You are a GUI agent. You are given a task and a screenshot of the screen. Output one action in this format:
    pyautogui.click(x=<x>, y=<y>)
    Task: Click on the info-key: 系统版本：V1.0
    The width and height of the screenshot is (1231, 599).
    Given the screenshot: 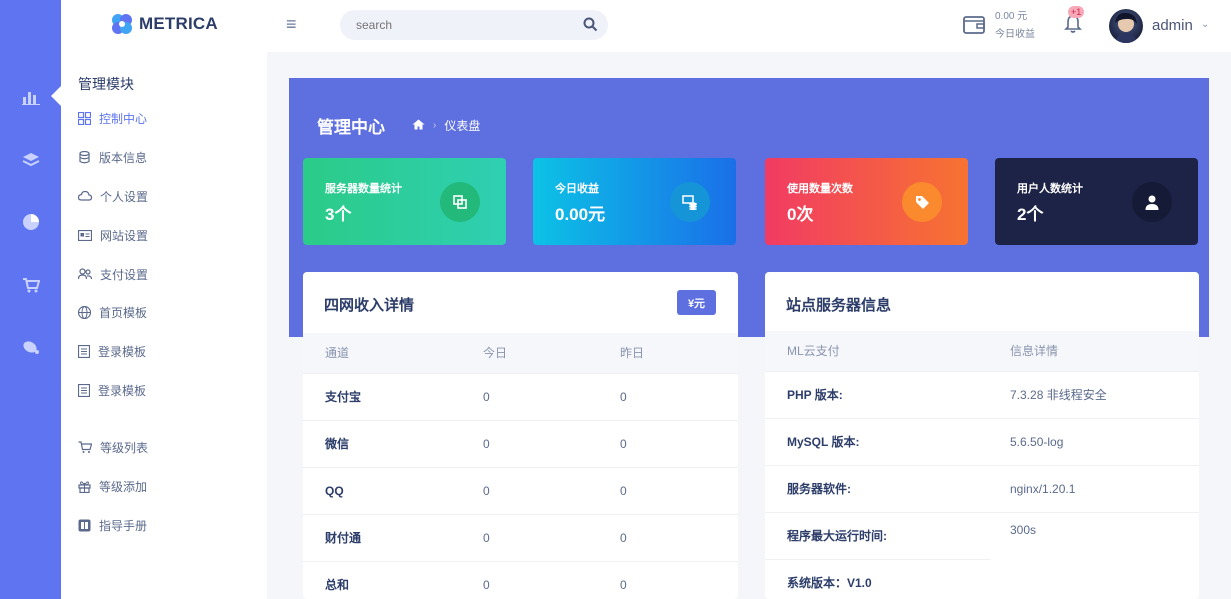 What is the action you would take?
    pyautogui.click(x=829, y=583)
    